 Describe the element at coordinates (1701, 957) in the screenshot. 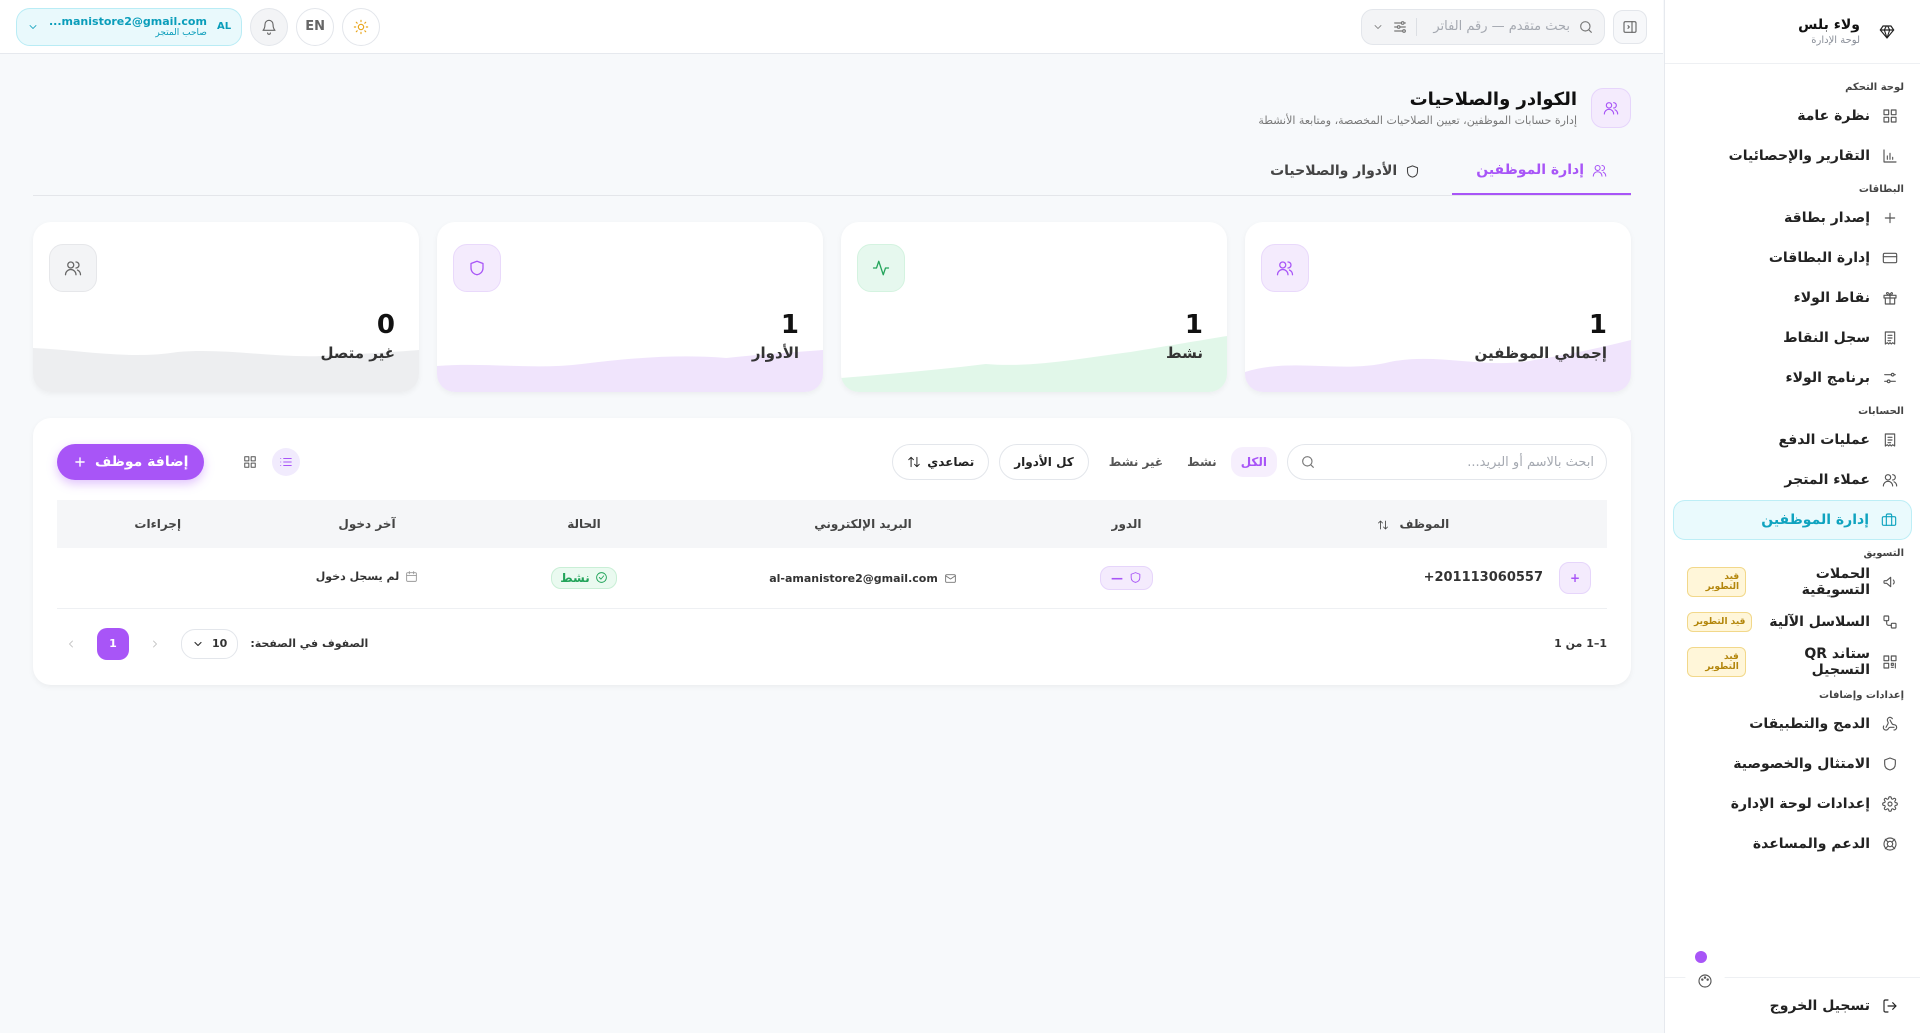

I see `notification-dot` at that location.